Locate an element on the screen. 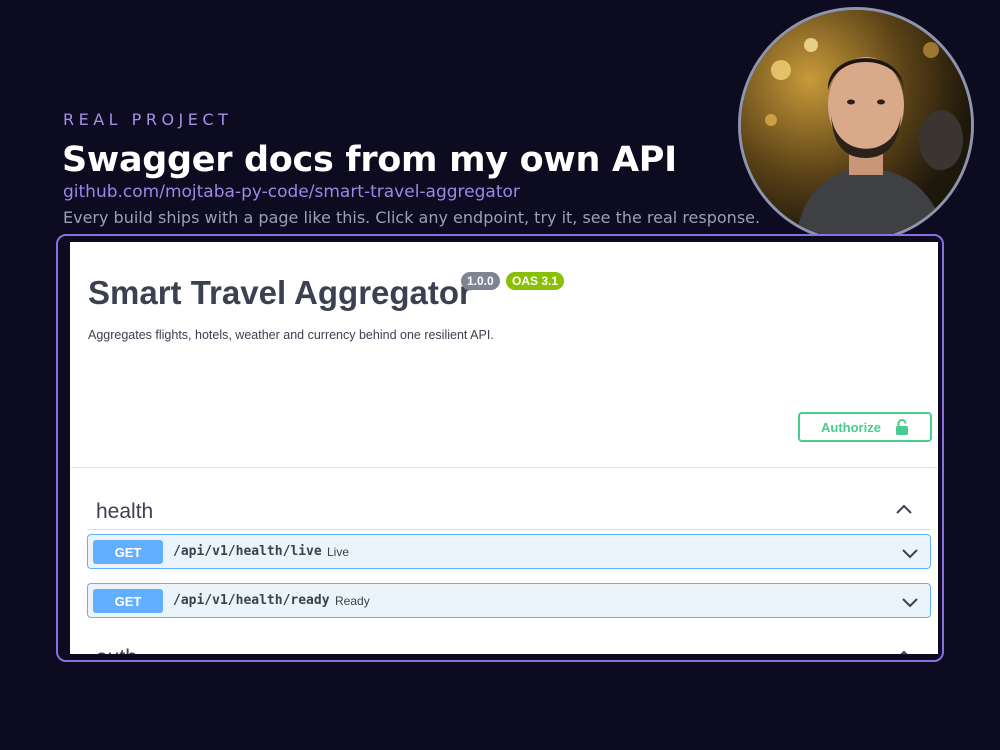 This screenshot has width=1000, height=750. operation-path: /api/v1/health/ready is located at coordinates (251, 600).